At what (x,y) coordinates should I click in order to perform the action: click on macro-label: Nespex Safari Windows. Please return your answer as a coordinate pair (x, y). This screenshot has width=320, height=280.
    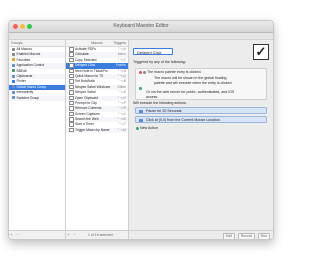
    Looking at the image, I should click on (92, 86).